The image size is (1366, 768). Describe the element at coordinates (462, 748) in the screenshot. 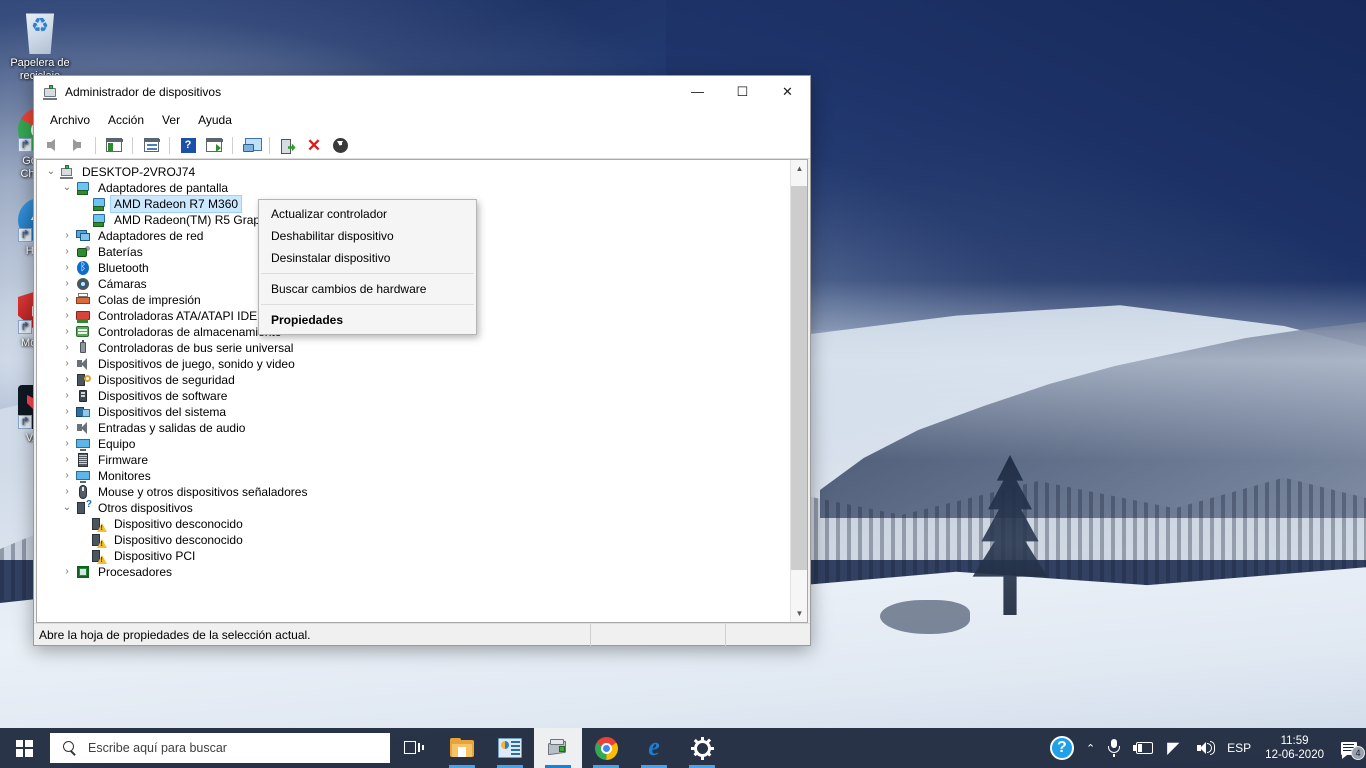

I see `taskbar-file-explorer-button` at that location.